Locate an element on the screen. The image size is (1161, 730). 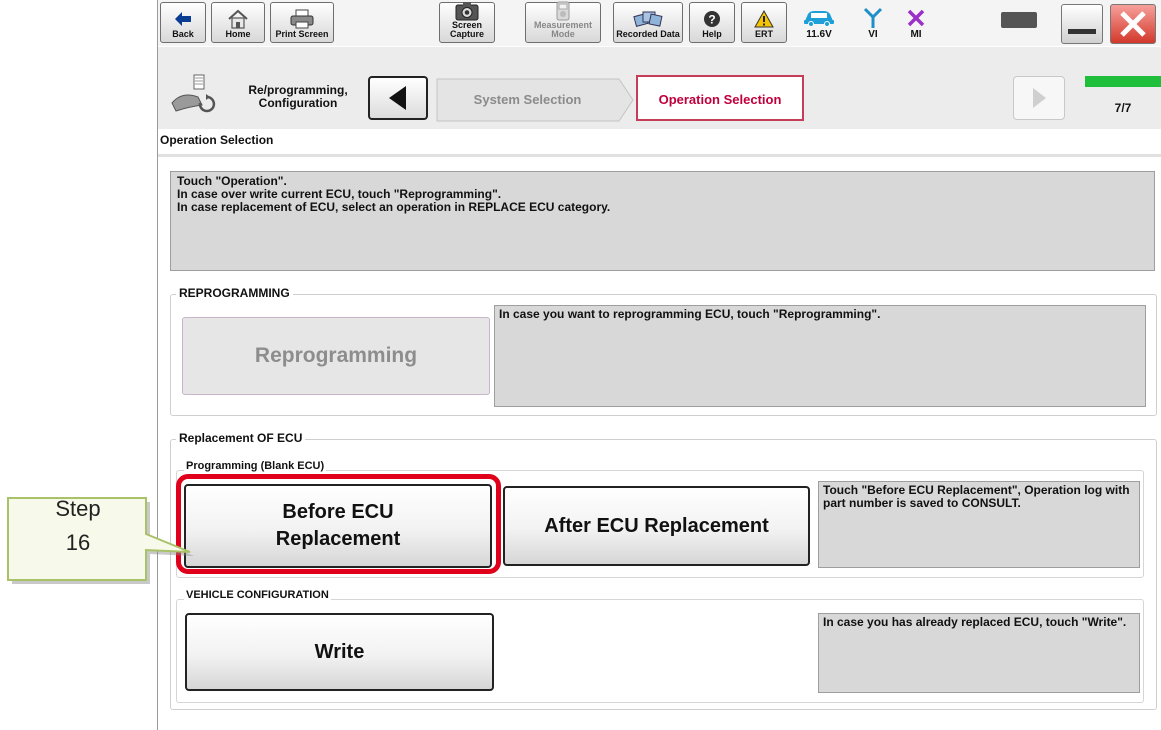
minimize-button is located at coordinates (1082, 24).